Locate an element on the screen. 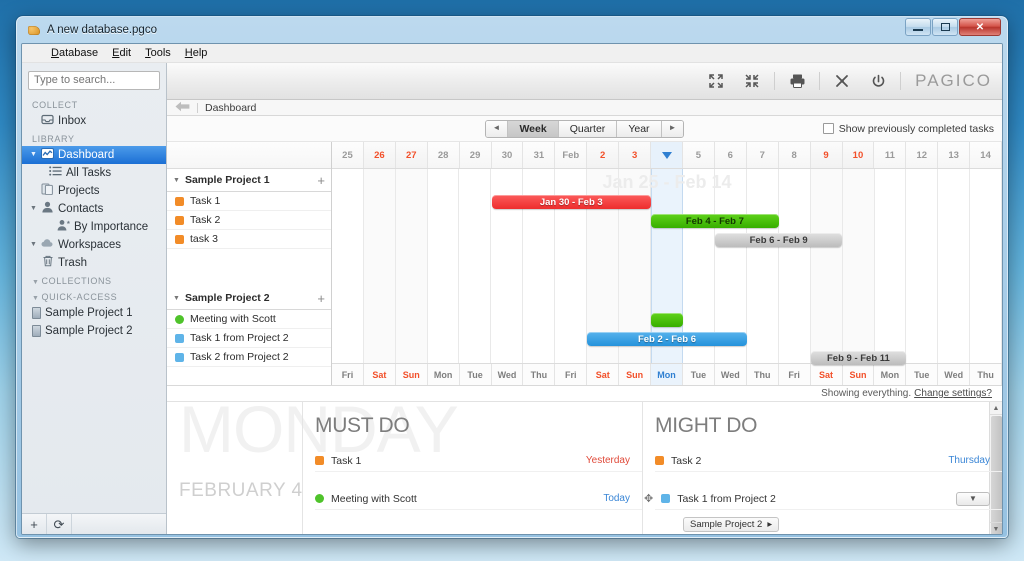  task-row: Task 1 from Project 2 is located at coordinates (249, 338).